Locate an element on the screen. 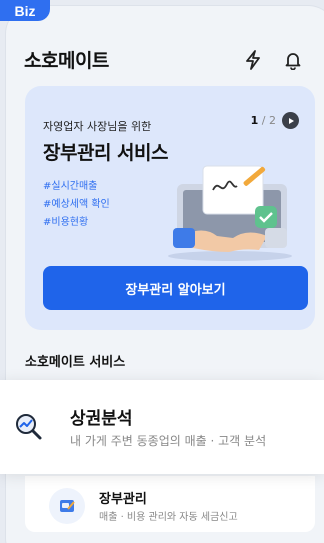 Image resolution: width=324 pixels, height=543 pixels. banner-tags: #실시간매출 #예상세액 확인 #비용현황 is located at coordinates (76, 205).